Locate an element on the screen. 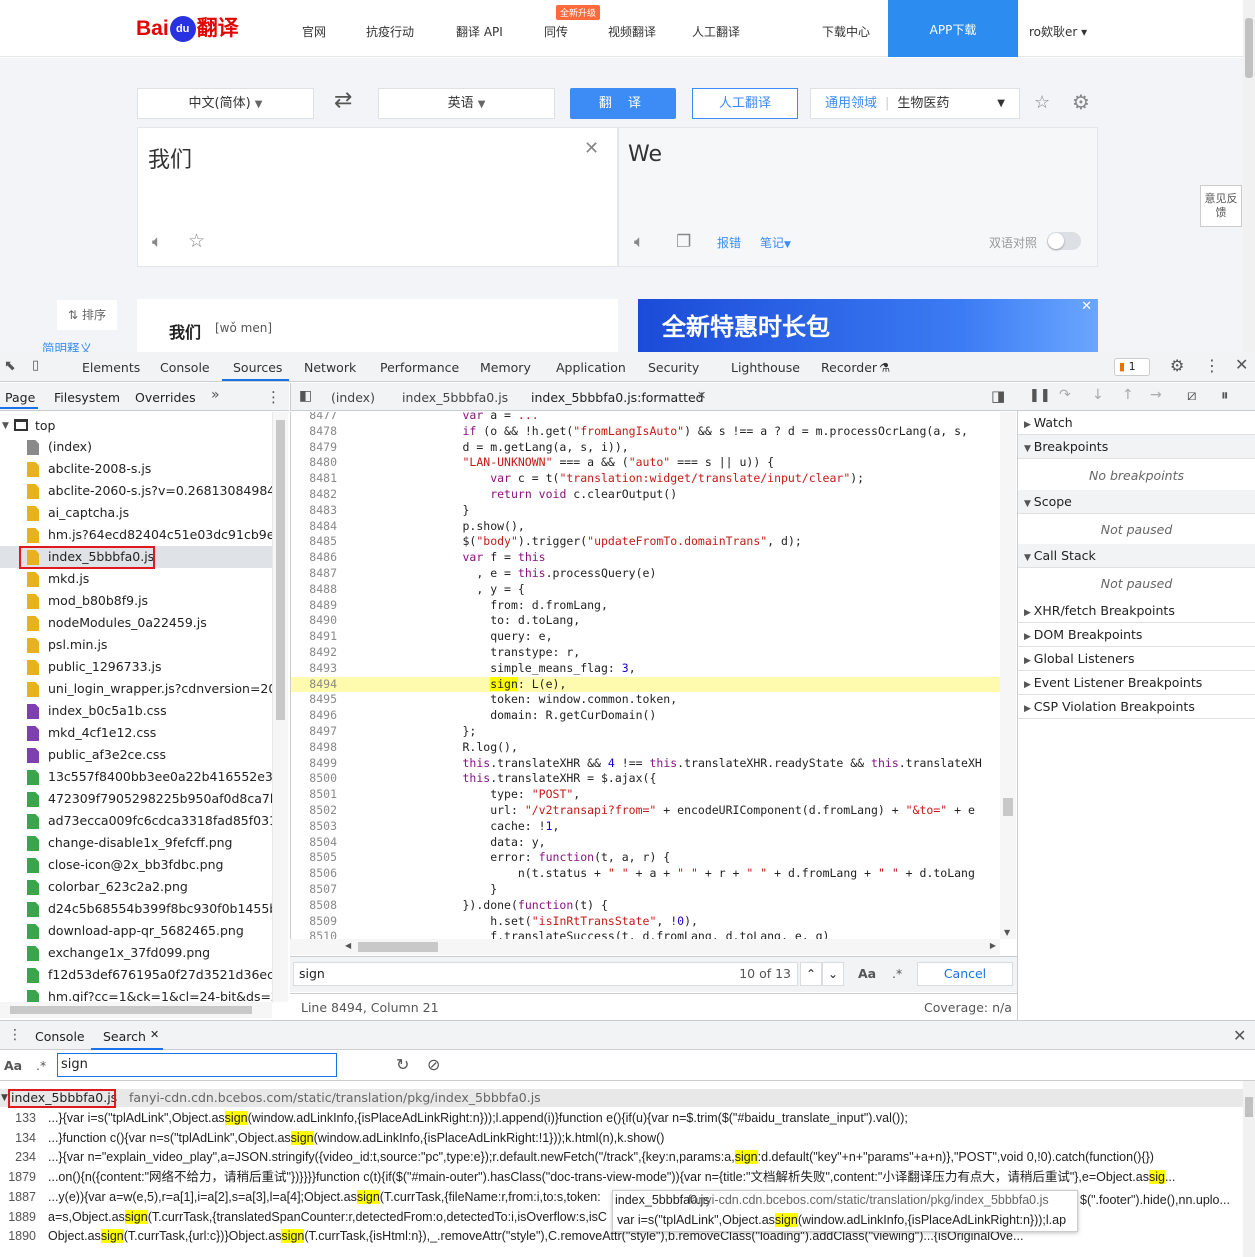 Image resolution: width=1255 pixels, height=1257 pixels. file-item: 13c557f8400bb3ee0a22b416552e3618 is located at coordinates (136, 777).